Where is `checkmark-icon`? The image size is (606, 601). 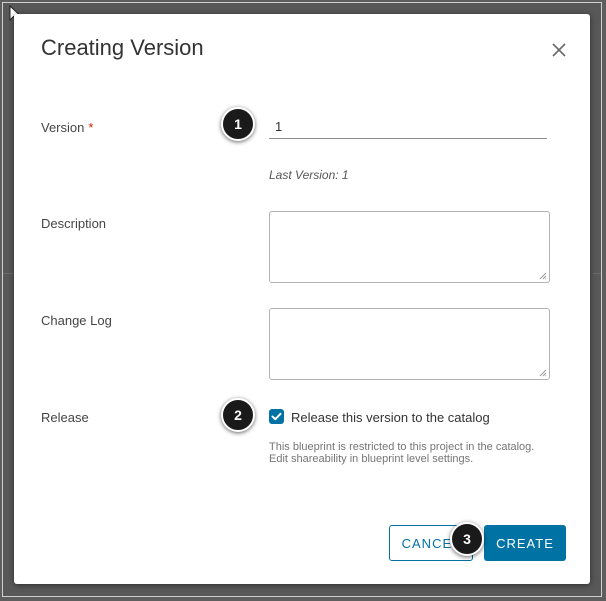 checkmark-icon is located at coordinates (276, 416).